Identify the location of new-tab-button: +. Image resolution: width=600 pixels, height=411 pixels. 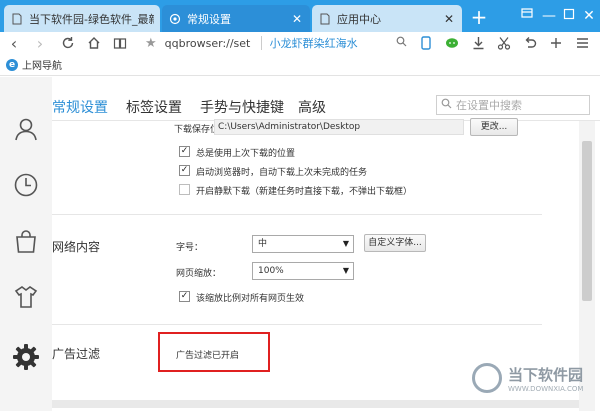
(479, 18).